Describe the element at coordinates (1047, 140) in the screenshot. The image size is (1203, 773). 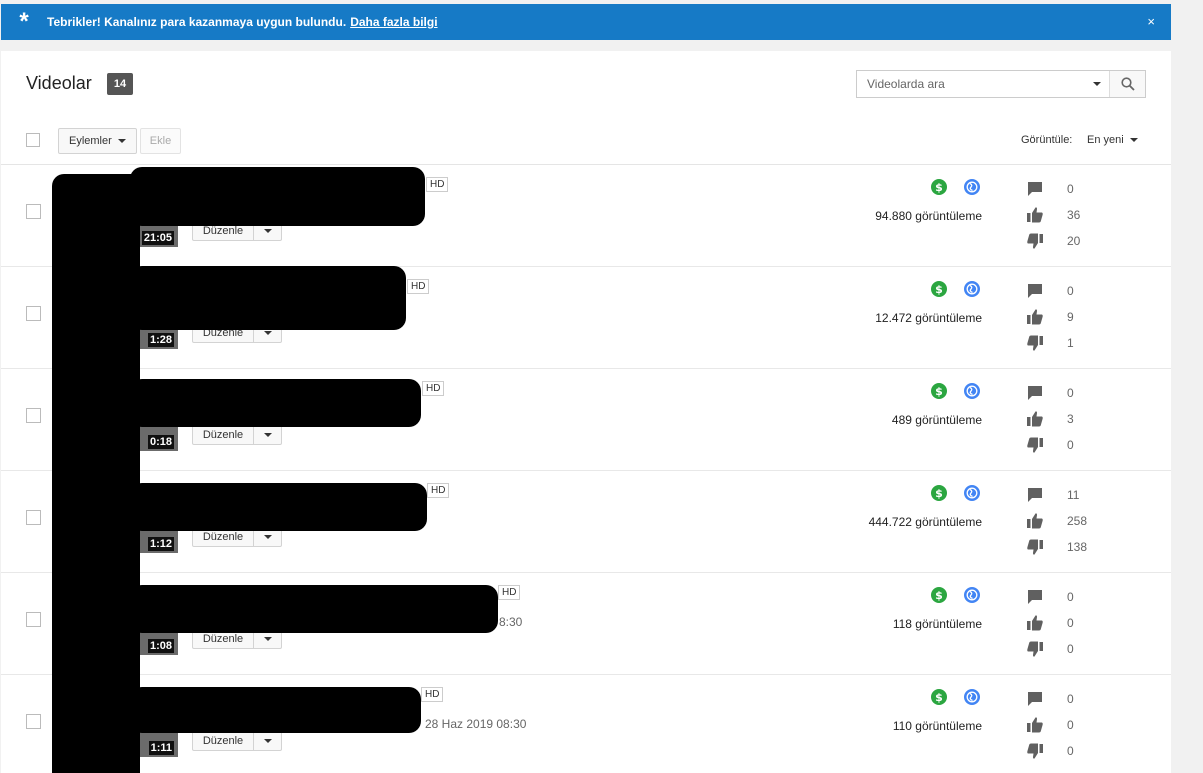
I see `sort-label: Görüntüle:` at that location.